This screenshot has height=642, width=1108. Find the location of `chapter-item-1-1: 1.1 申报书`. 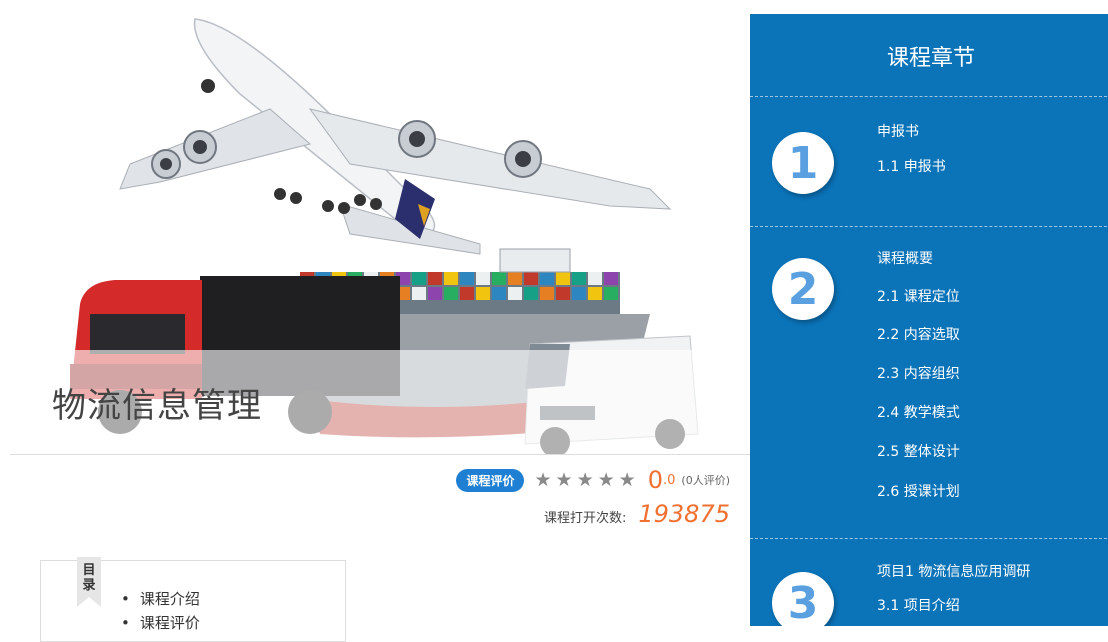

chapter-item-1-1: 1.1 申报书 is located at coordinates (911, 166).